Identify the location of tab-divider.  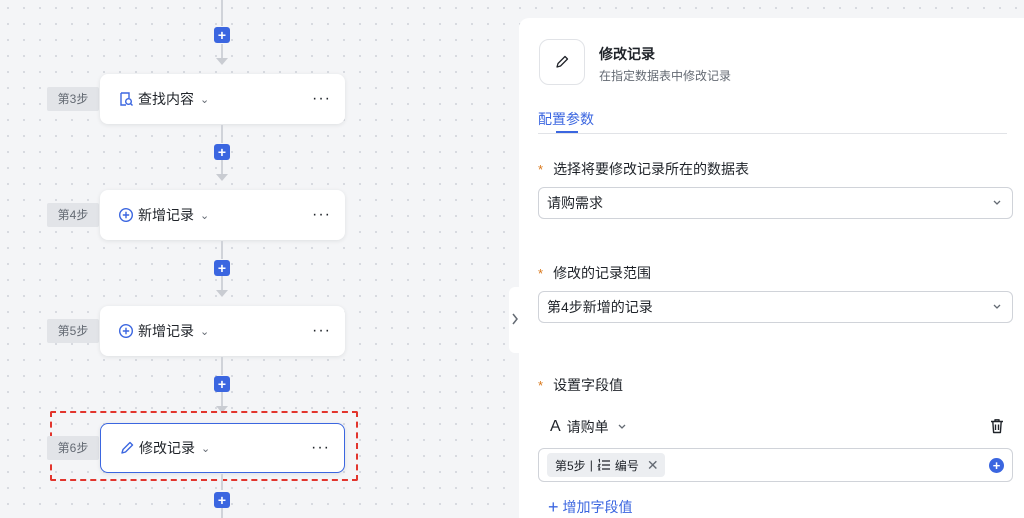
(772, 133).